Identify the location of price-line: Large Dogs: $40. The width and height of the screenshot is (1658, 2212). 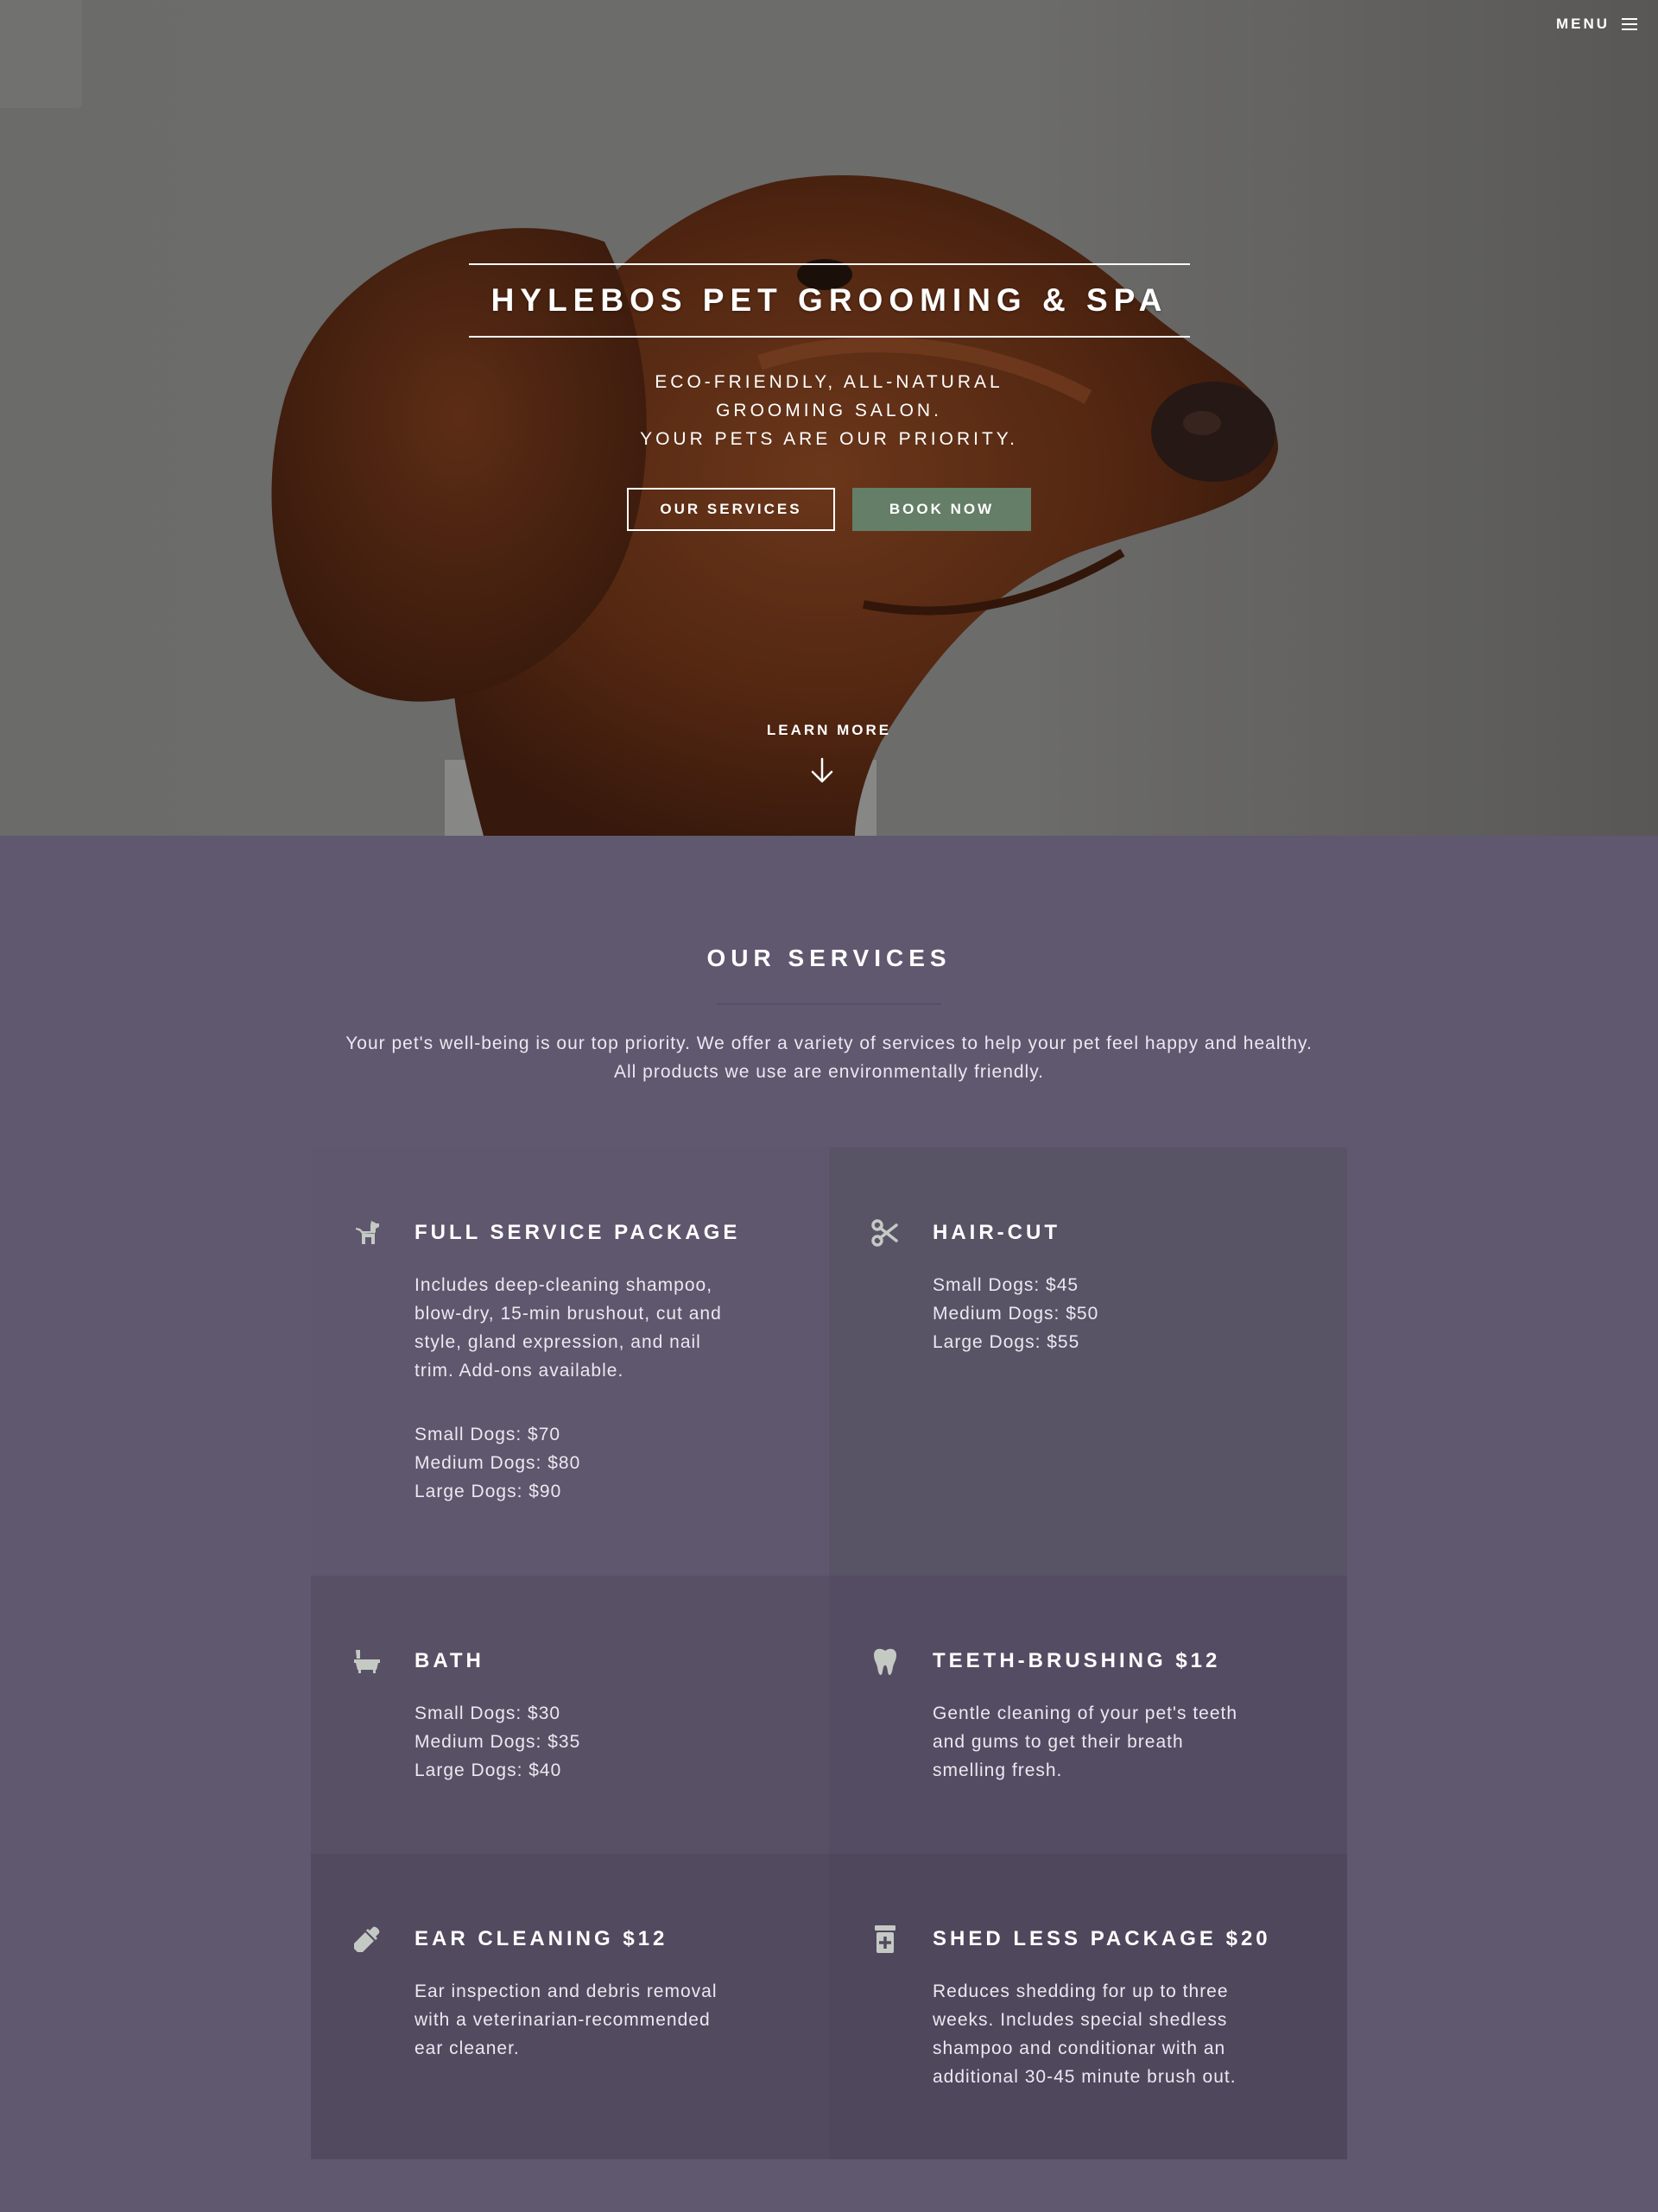
(488, 1770).